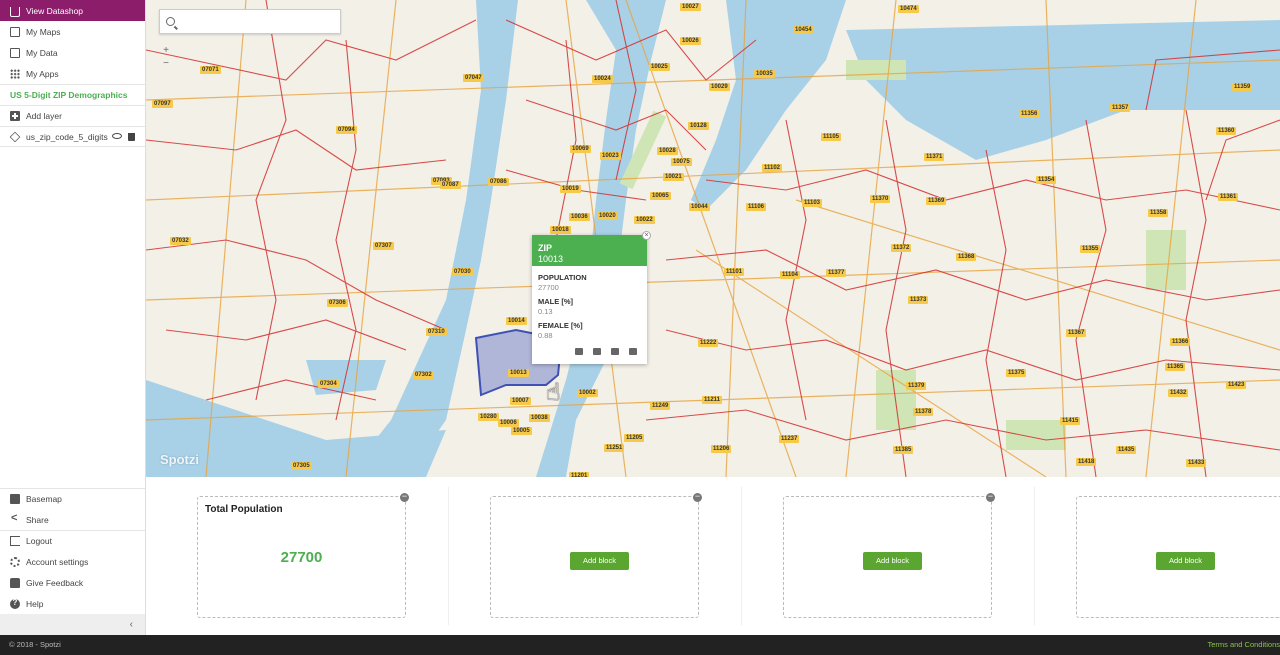 This screenshot has height=655, width=1280. Describe the element at coordinates (719, 87) in the screenshot. I see `zip-label: 10029` at that location.